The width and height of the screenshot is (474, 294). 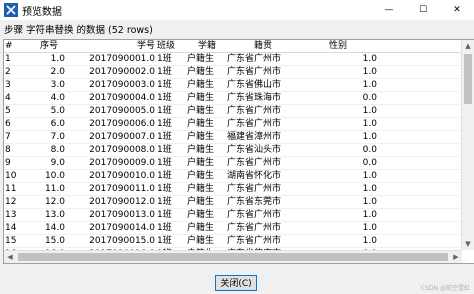 I want to click on cell-student-id: 2017090004.0, so click(x=112, y=98).